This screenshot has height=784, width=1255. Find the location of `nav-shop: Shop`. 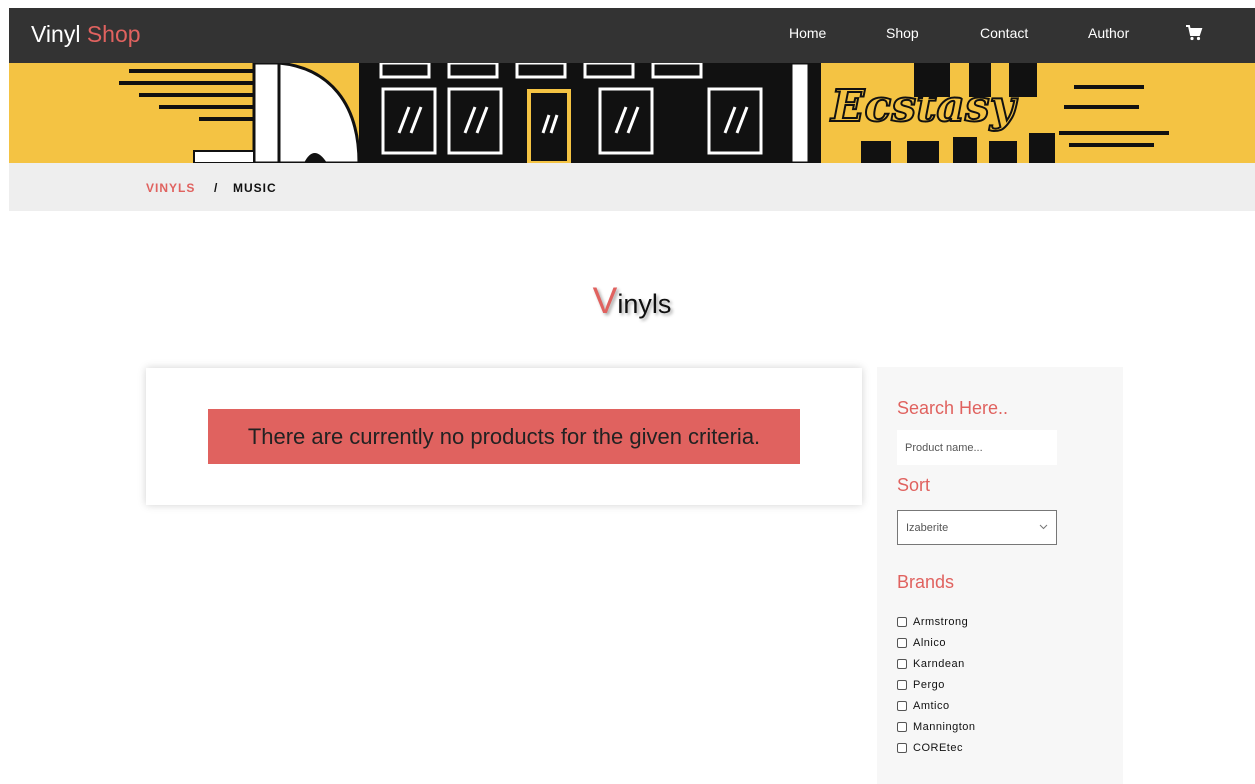

nav-shop: Shop is located at coordinates (902, 33).